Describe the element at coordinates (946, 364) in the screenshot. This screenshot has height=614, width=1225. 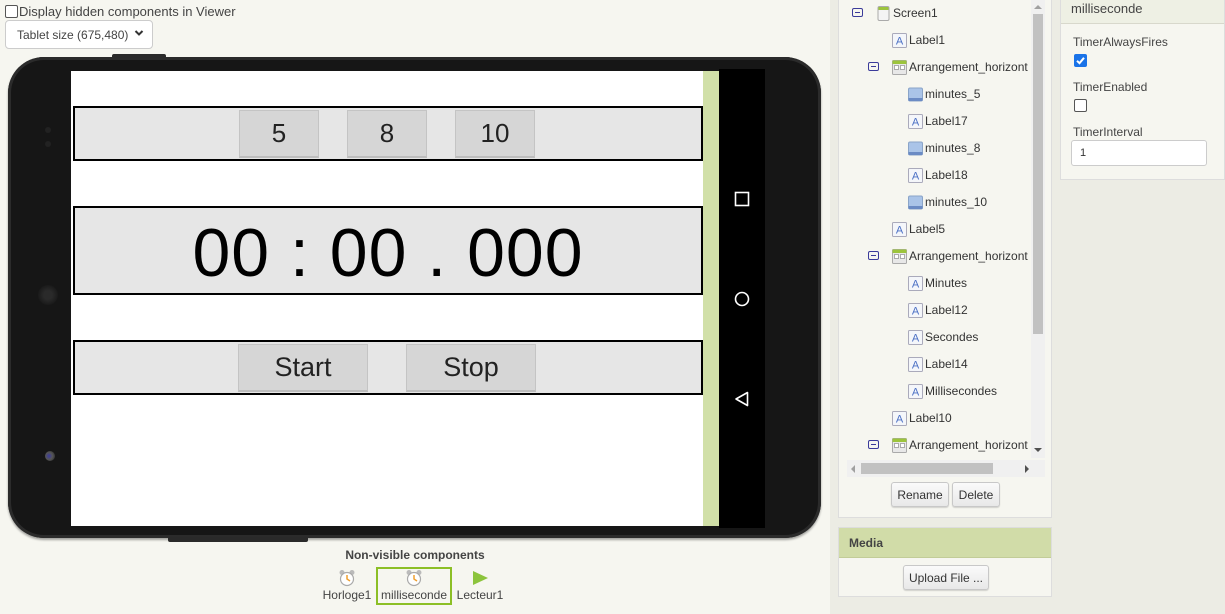
I see `tree-item-label: Label14` at that location.